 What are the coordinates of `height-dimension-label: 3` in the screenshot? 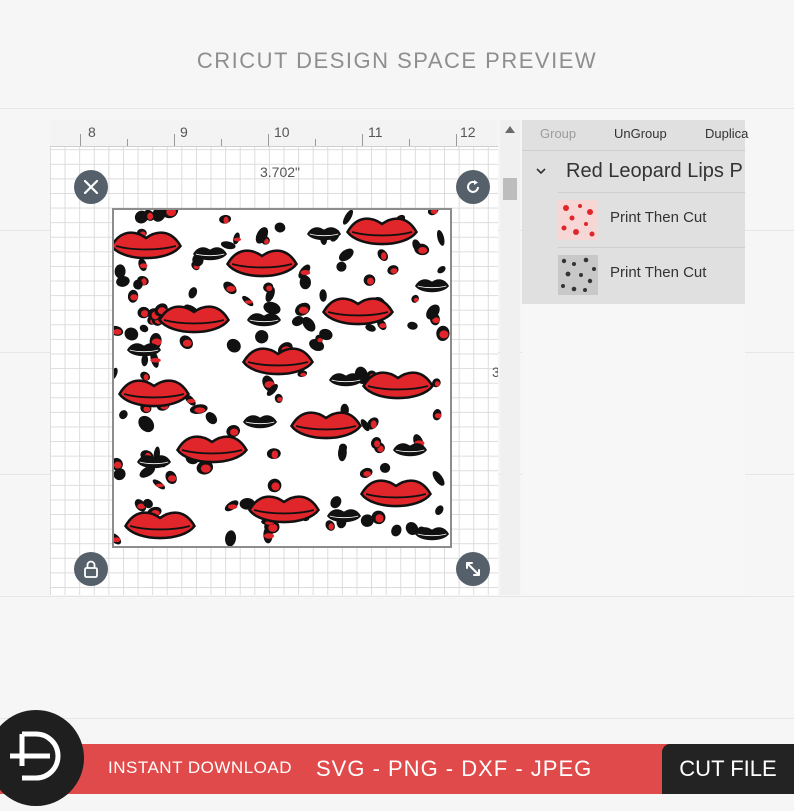 It's located at (495, 372).